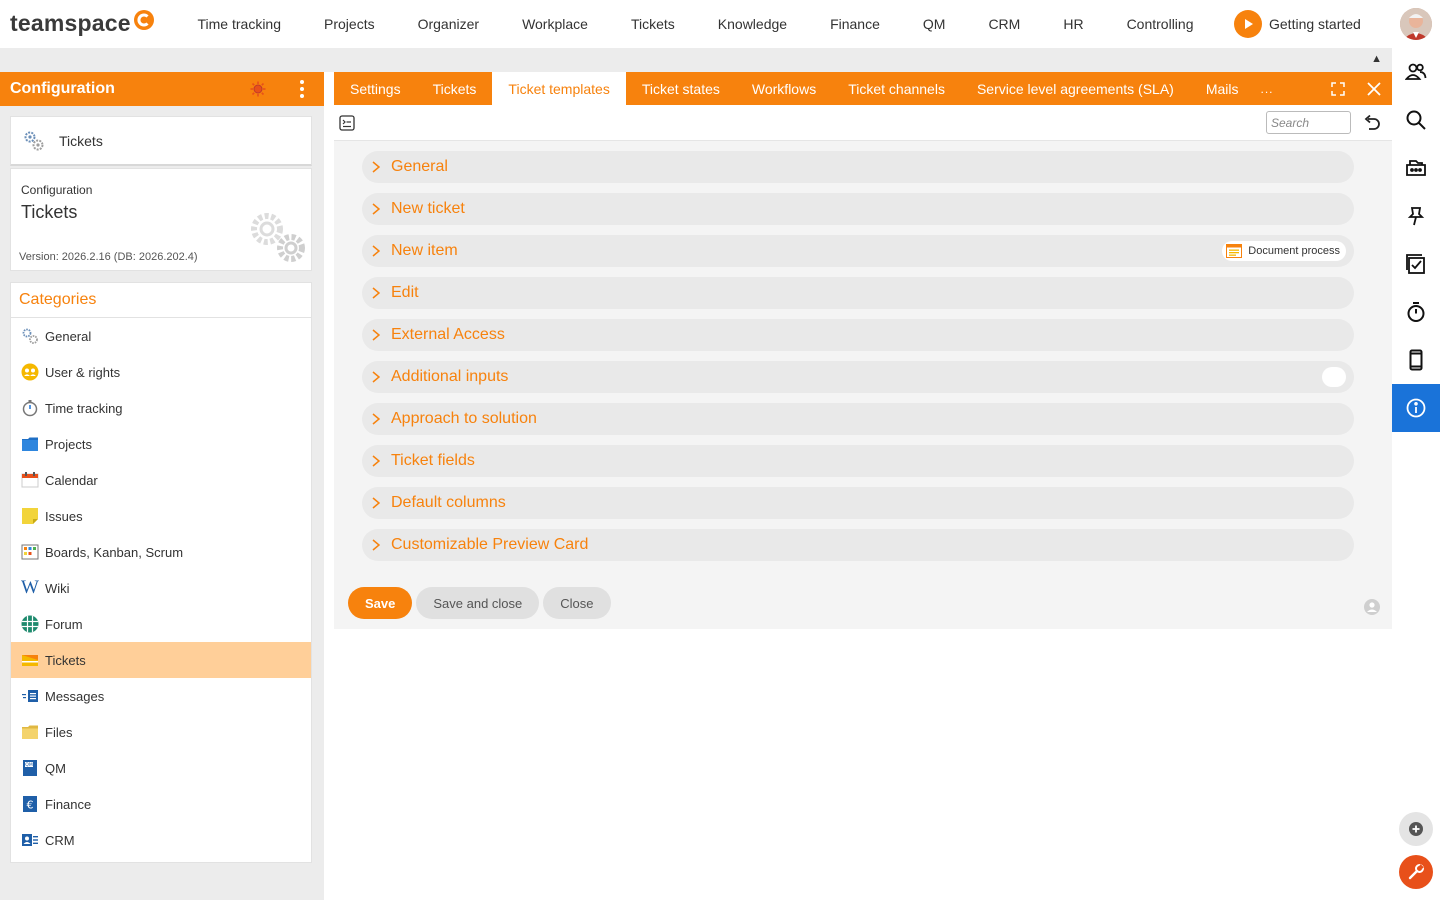  What do you see at coordinates (1334, 377) in the screenshot?
I see `additional-inputs-toggle` at bounding box center [1334, 377].